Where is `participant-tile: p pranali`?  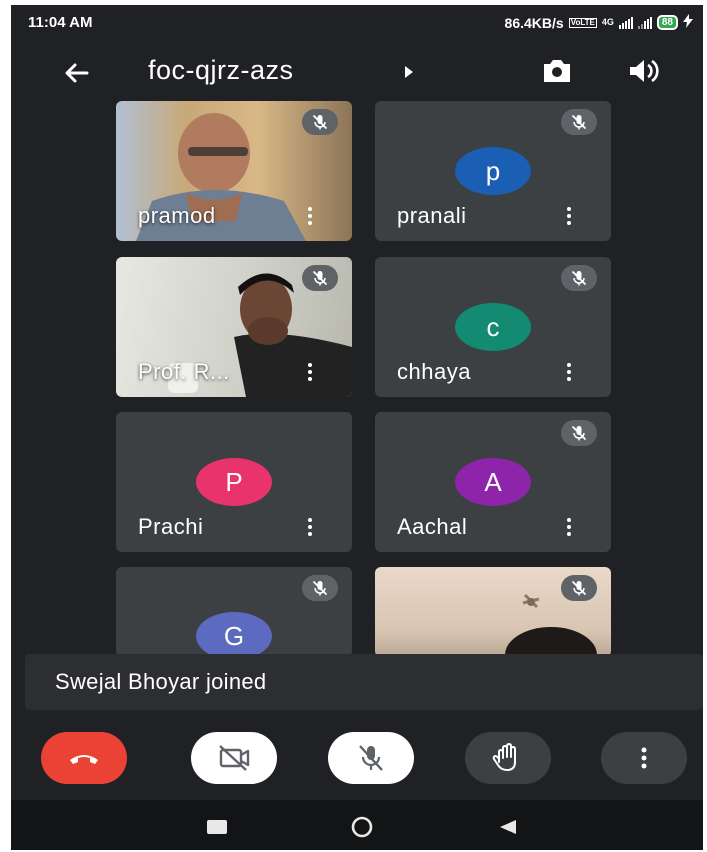 participant-tile: p pranali is located at coordinates (493, 171).